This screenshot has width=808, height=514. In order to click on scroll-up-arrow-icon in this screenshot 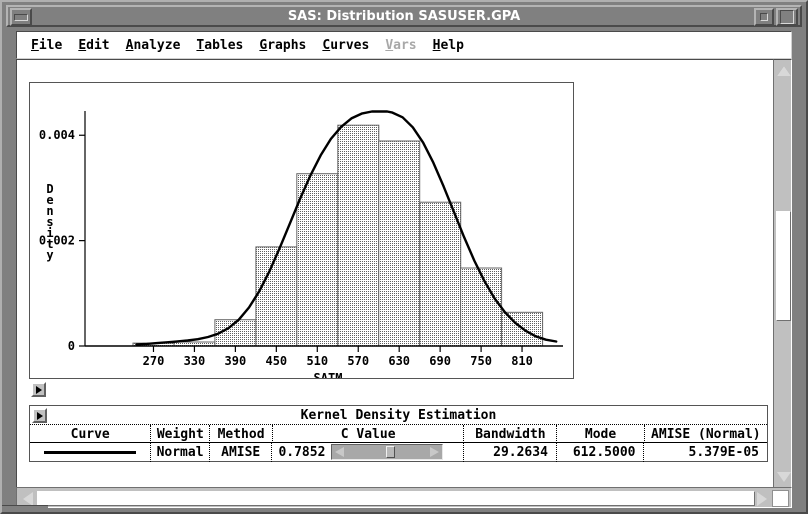, I will do `click(783, 70)`.